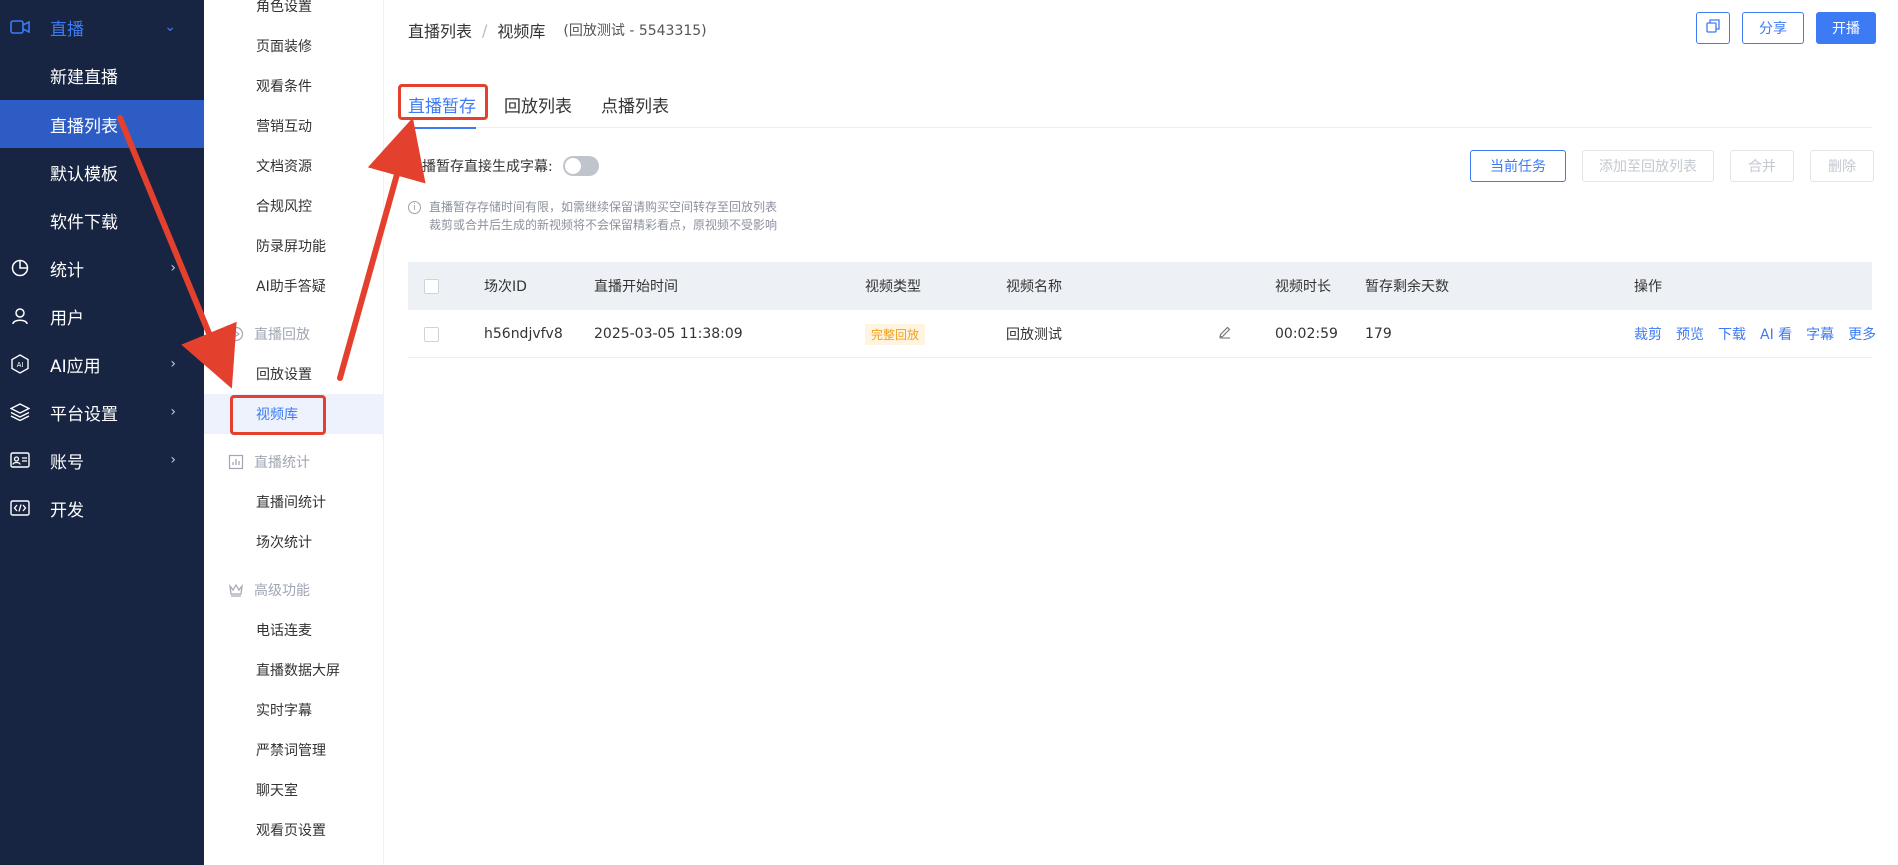 The image size is (1898, 865). What do you see at coordinates (294, 246) in the screenshot?
I see `subnav-item-anti-recording: 防录屏功能` at bounding box center [294, 246].